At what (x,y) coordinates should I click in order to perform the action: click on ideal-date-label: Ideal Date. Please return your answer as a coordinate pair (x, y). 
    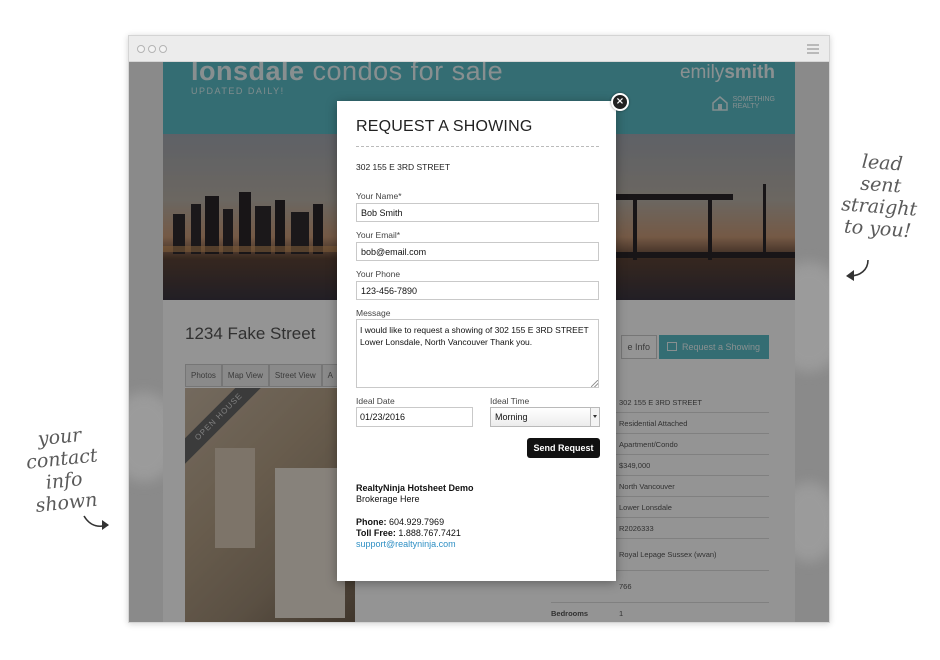
    Looking at the image, I should click on (375, 401).